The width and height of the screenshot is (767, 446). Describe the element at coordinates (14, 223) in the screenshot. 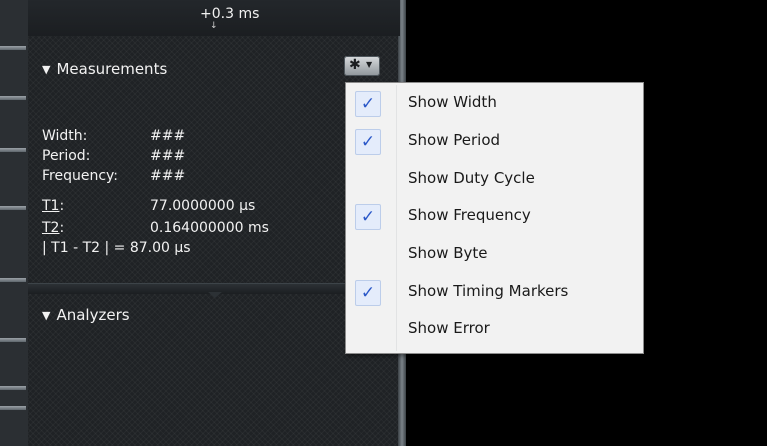

I see `channel-edge-strip` at that location.